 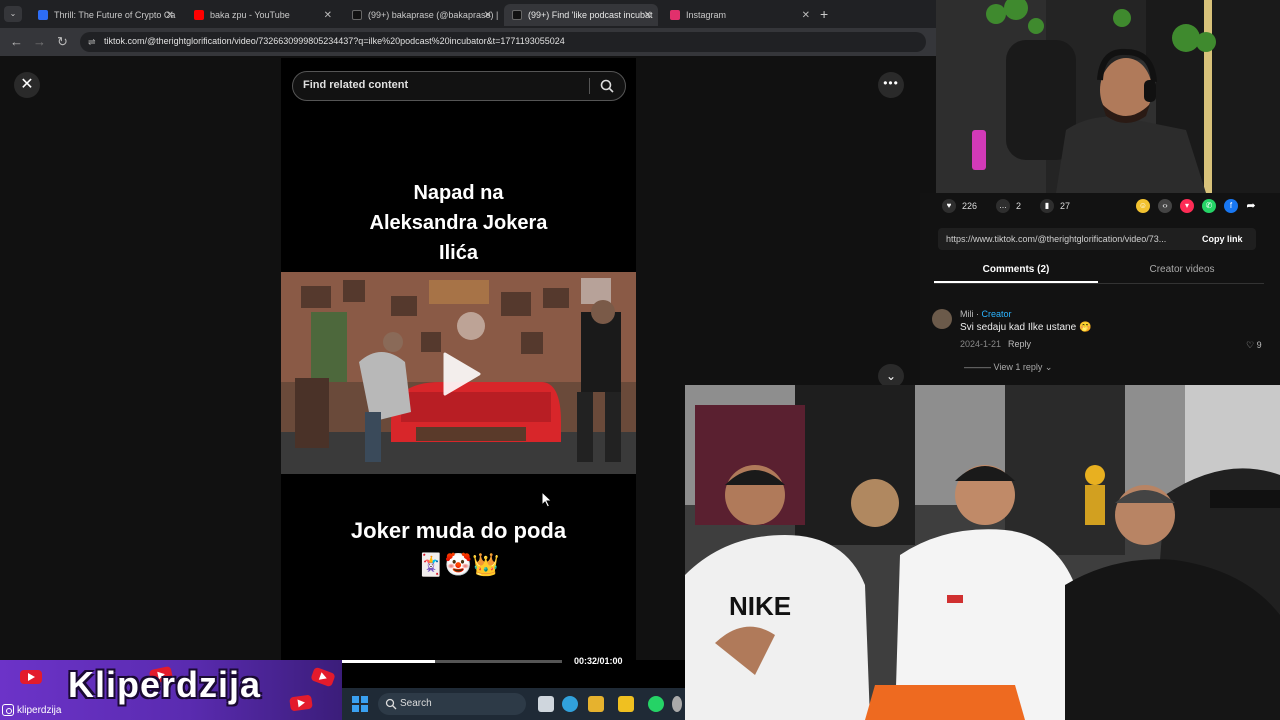 I want to click on tab-favicon, so click(x=43, y=15).